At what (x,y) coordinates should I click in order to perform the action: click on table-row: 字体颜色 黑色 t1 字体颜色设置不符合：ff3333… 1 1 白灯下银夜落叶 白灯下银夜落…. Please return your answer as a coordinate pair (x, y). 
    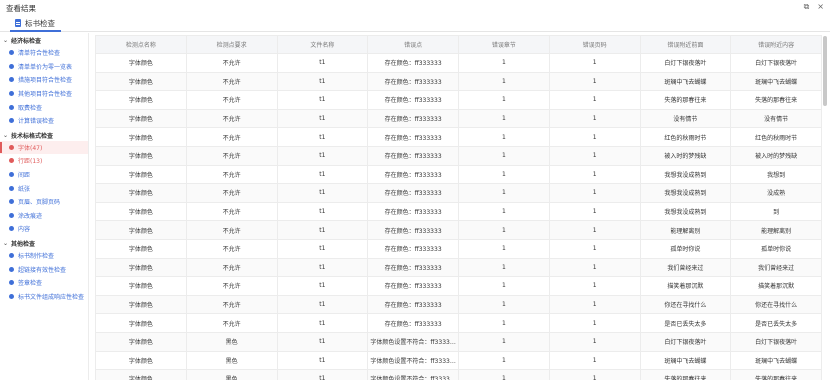
    Looking at the image, I should click on (458, 341).